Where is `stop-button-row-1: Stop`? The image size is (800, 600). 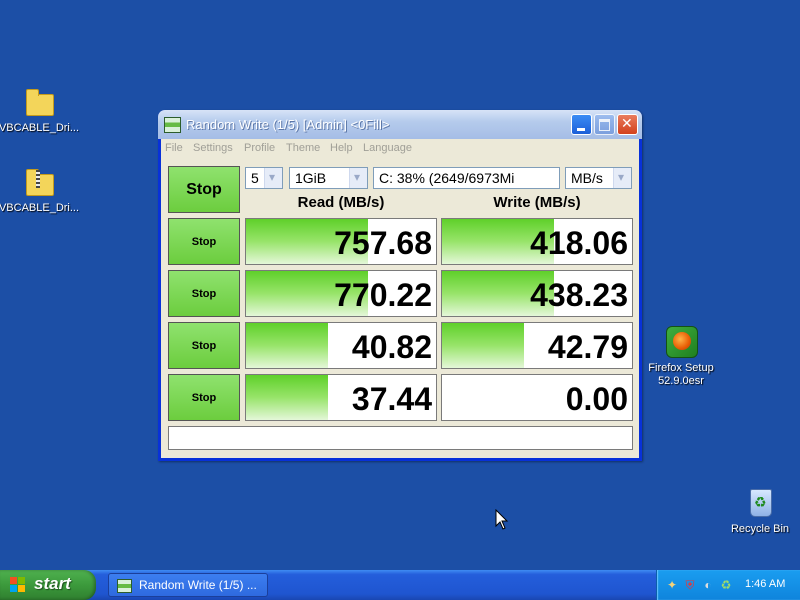
stop-button-row-1: Stop is located at coordinates (204, 241).